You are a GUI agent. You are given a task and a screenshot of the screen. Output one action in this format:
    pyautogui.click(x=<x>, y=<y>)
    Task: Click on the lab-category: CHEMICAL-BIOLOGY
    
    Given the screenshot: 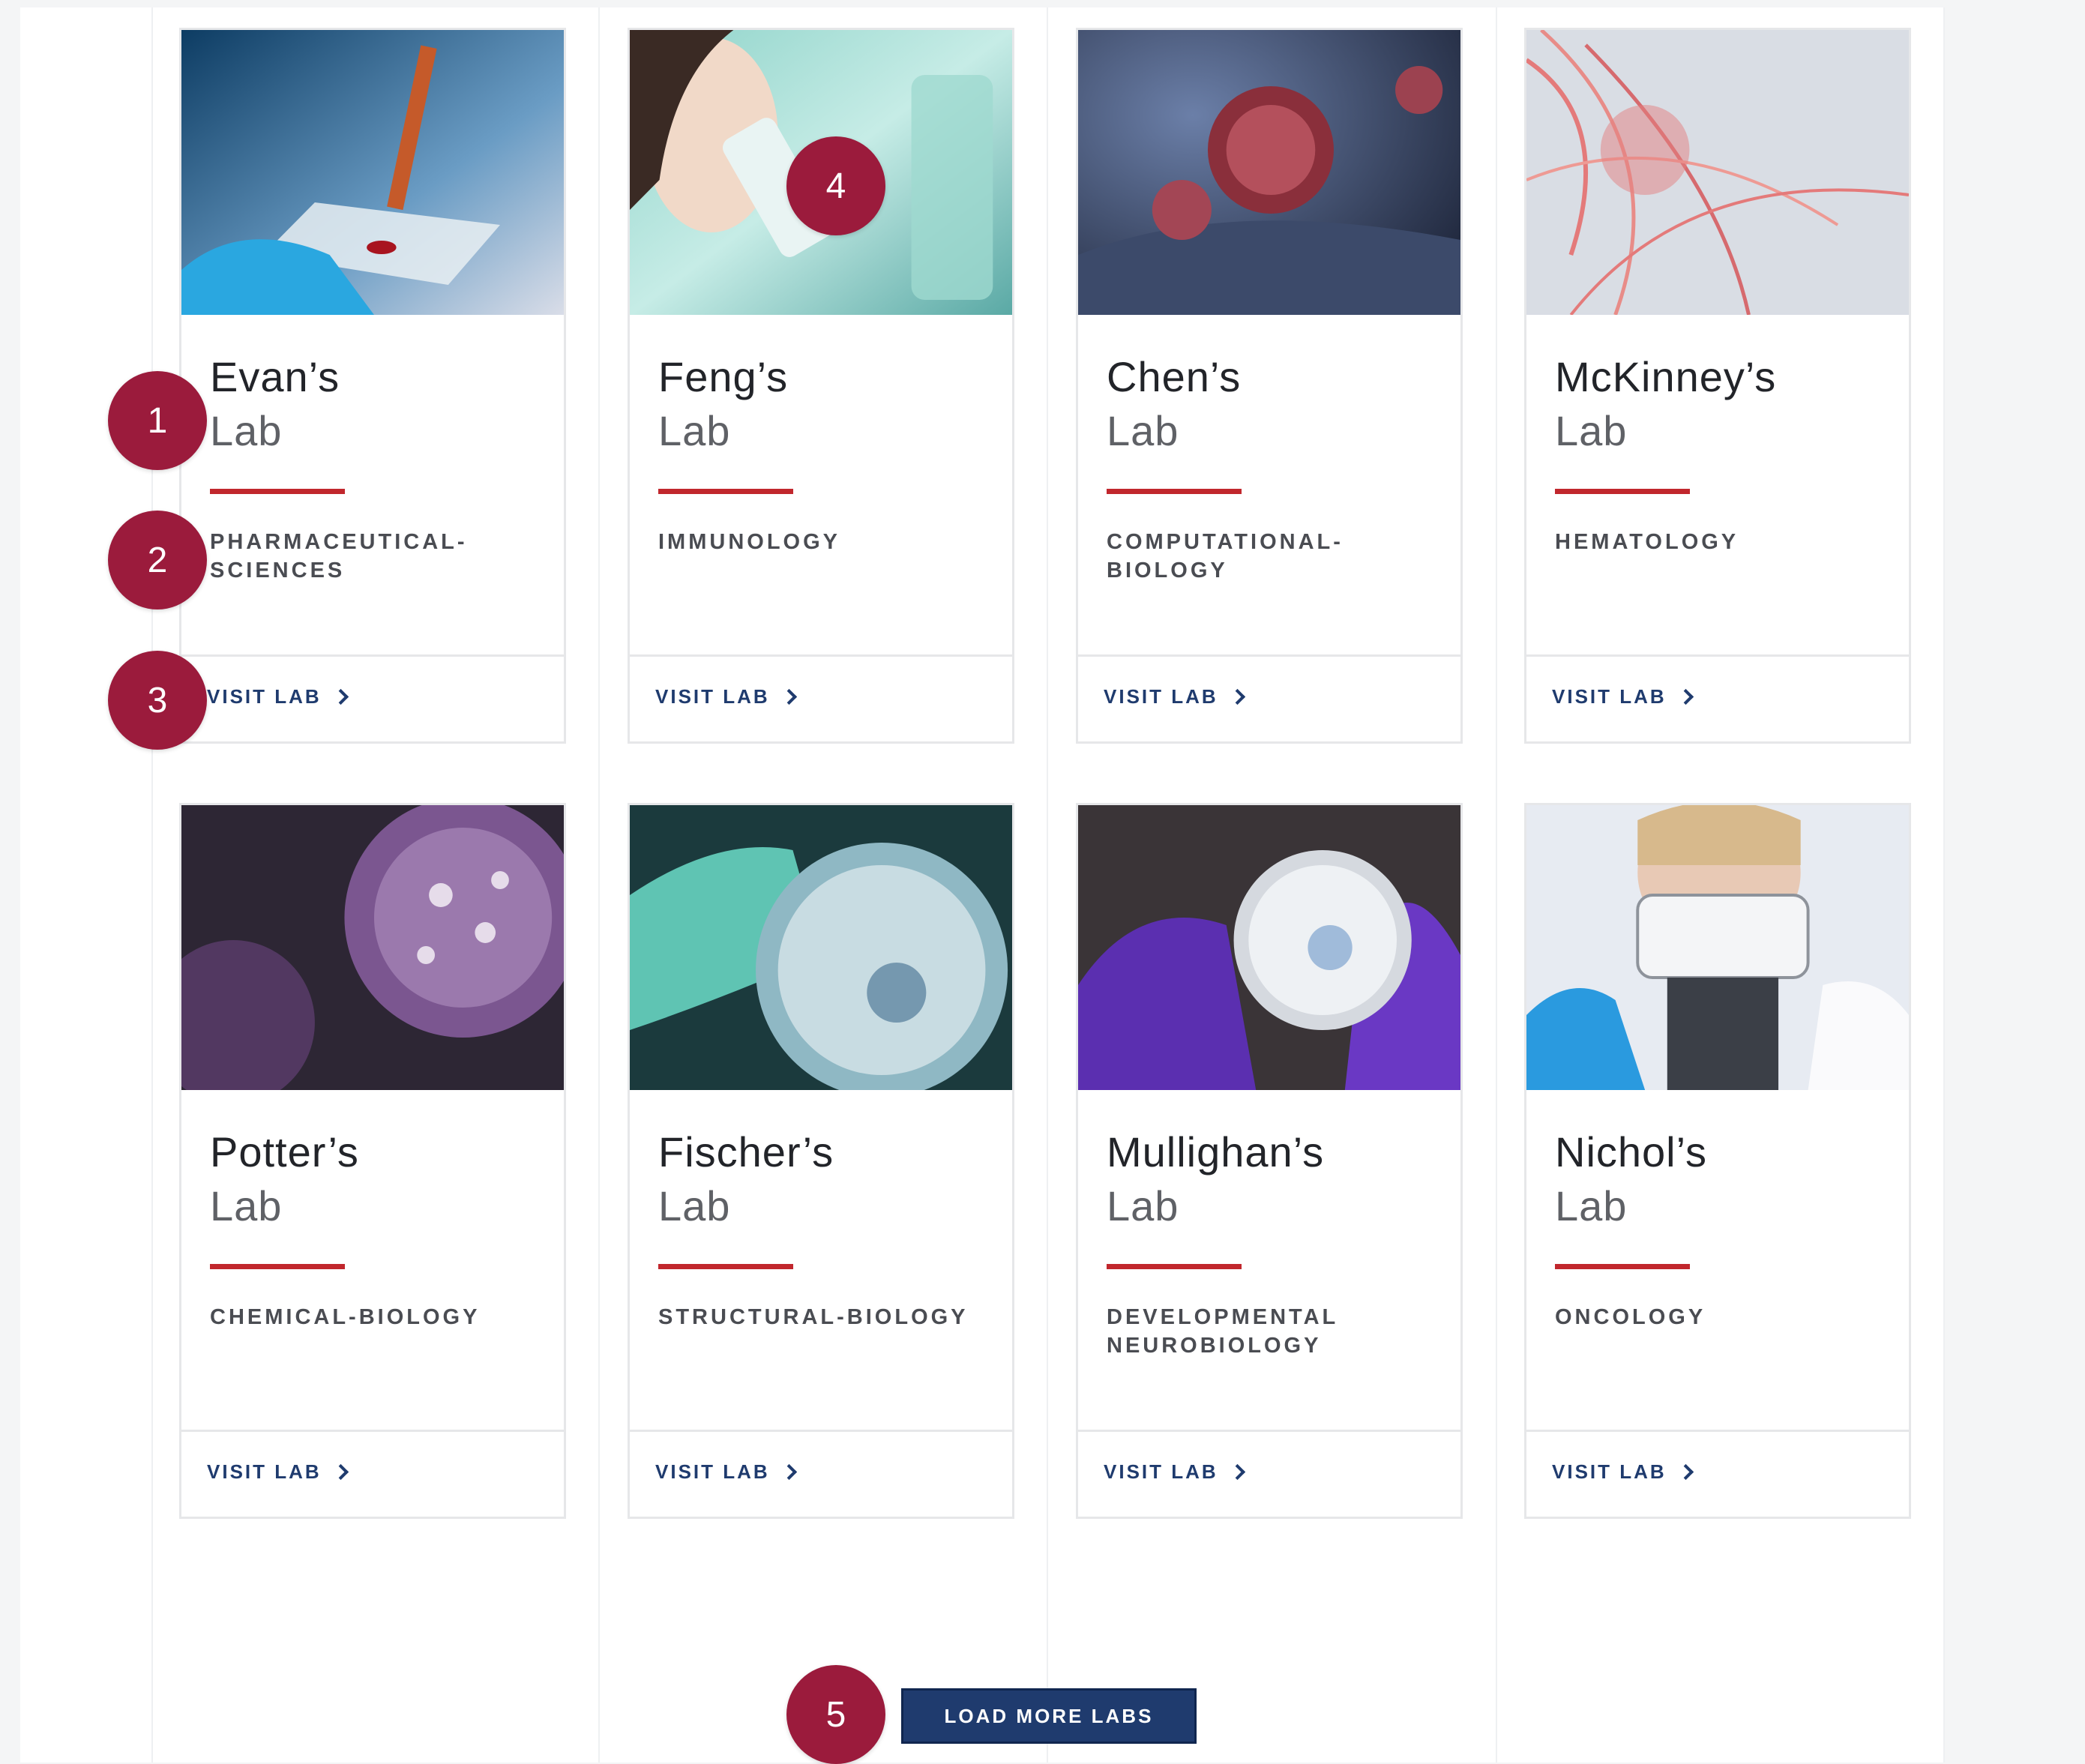 What is the action you would take?
    pyautogui.click(x=345, y=1317)
    